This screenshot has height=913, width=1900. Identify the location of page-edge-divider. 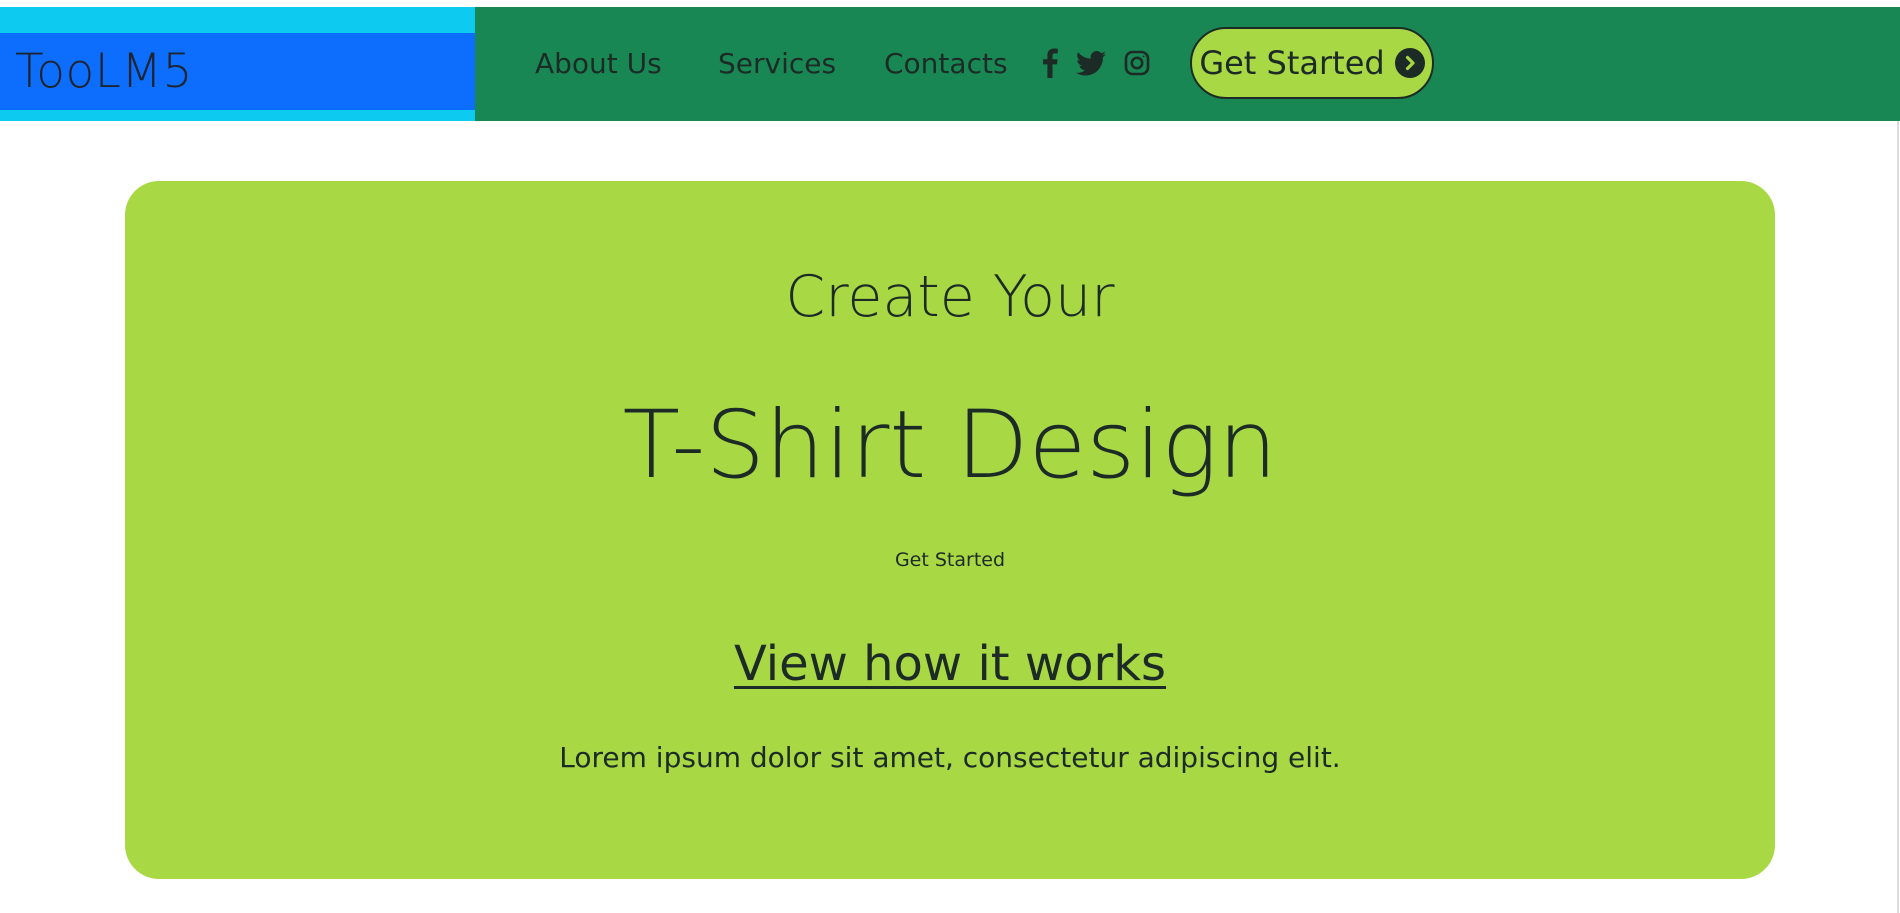
(1898, 517).